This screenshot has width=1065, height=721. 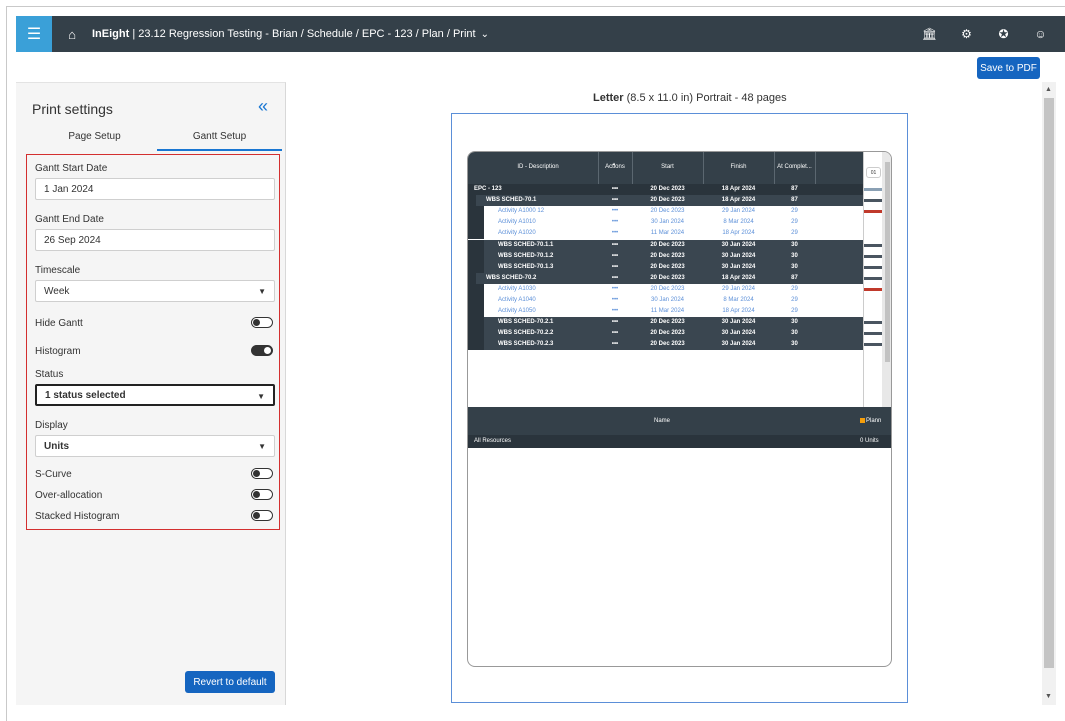 I want to click on table-row: Activity A1040 ••• 30 Jan 2024 8 Mar 2024 29, so click(x=675, y=300).